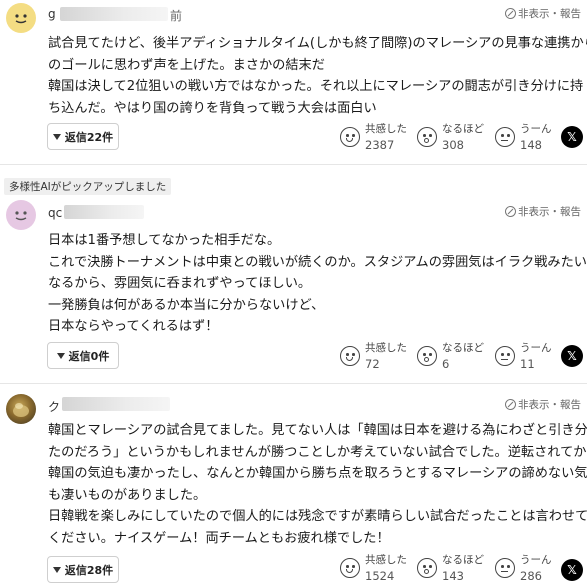 The image size is (587, 588). I want to click on insight-count: 143, so click(453, 576).